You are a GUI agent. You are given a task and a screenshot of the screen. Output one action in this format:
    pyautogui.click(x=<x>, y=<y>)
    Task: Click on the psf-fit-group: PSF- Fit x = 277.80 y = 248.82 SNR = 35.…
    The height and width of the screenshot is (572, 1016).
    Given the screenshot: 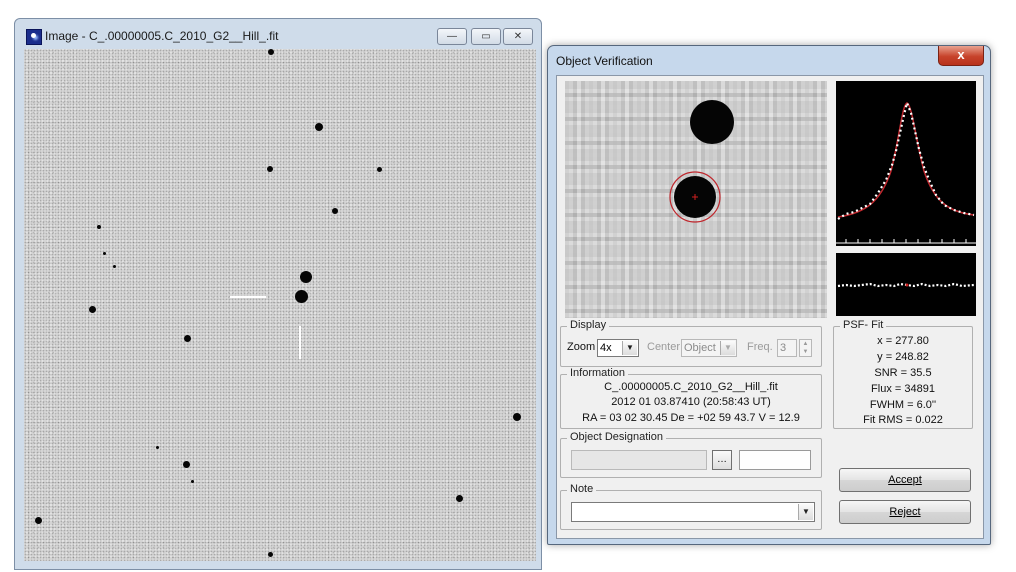 What is the action you would take?
    pyautogui.click(x=903, y=374)
    